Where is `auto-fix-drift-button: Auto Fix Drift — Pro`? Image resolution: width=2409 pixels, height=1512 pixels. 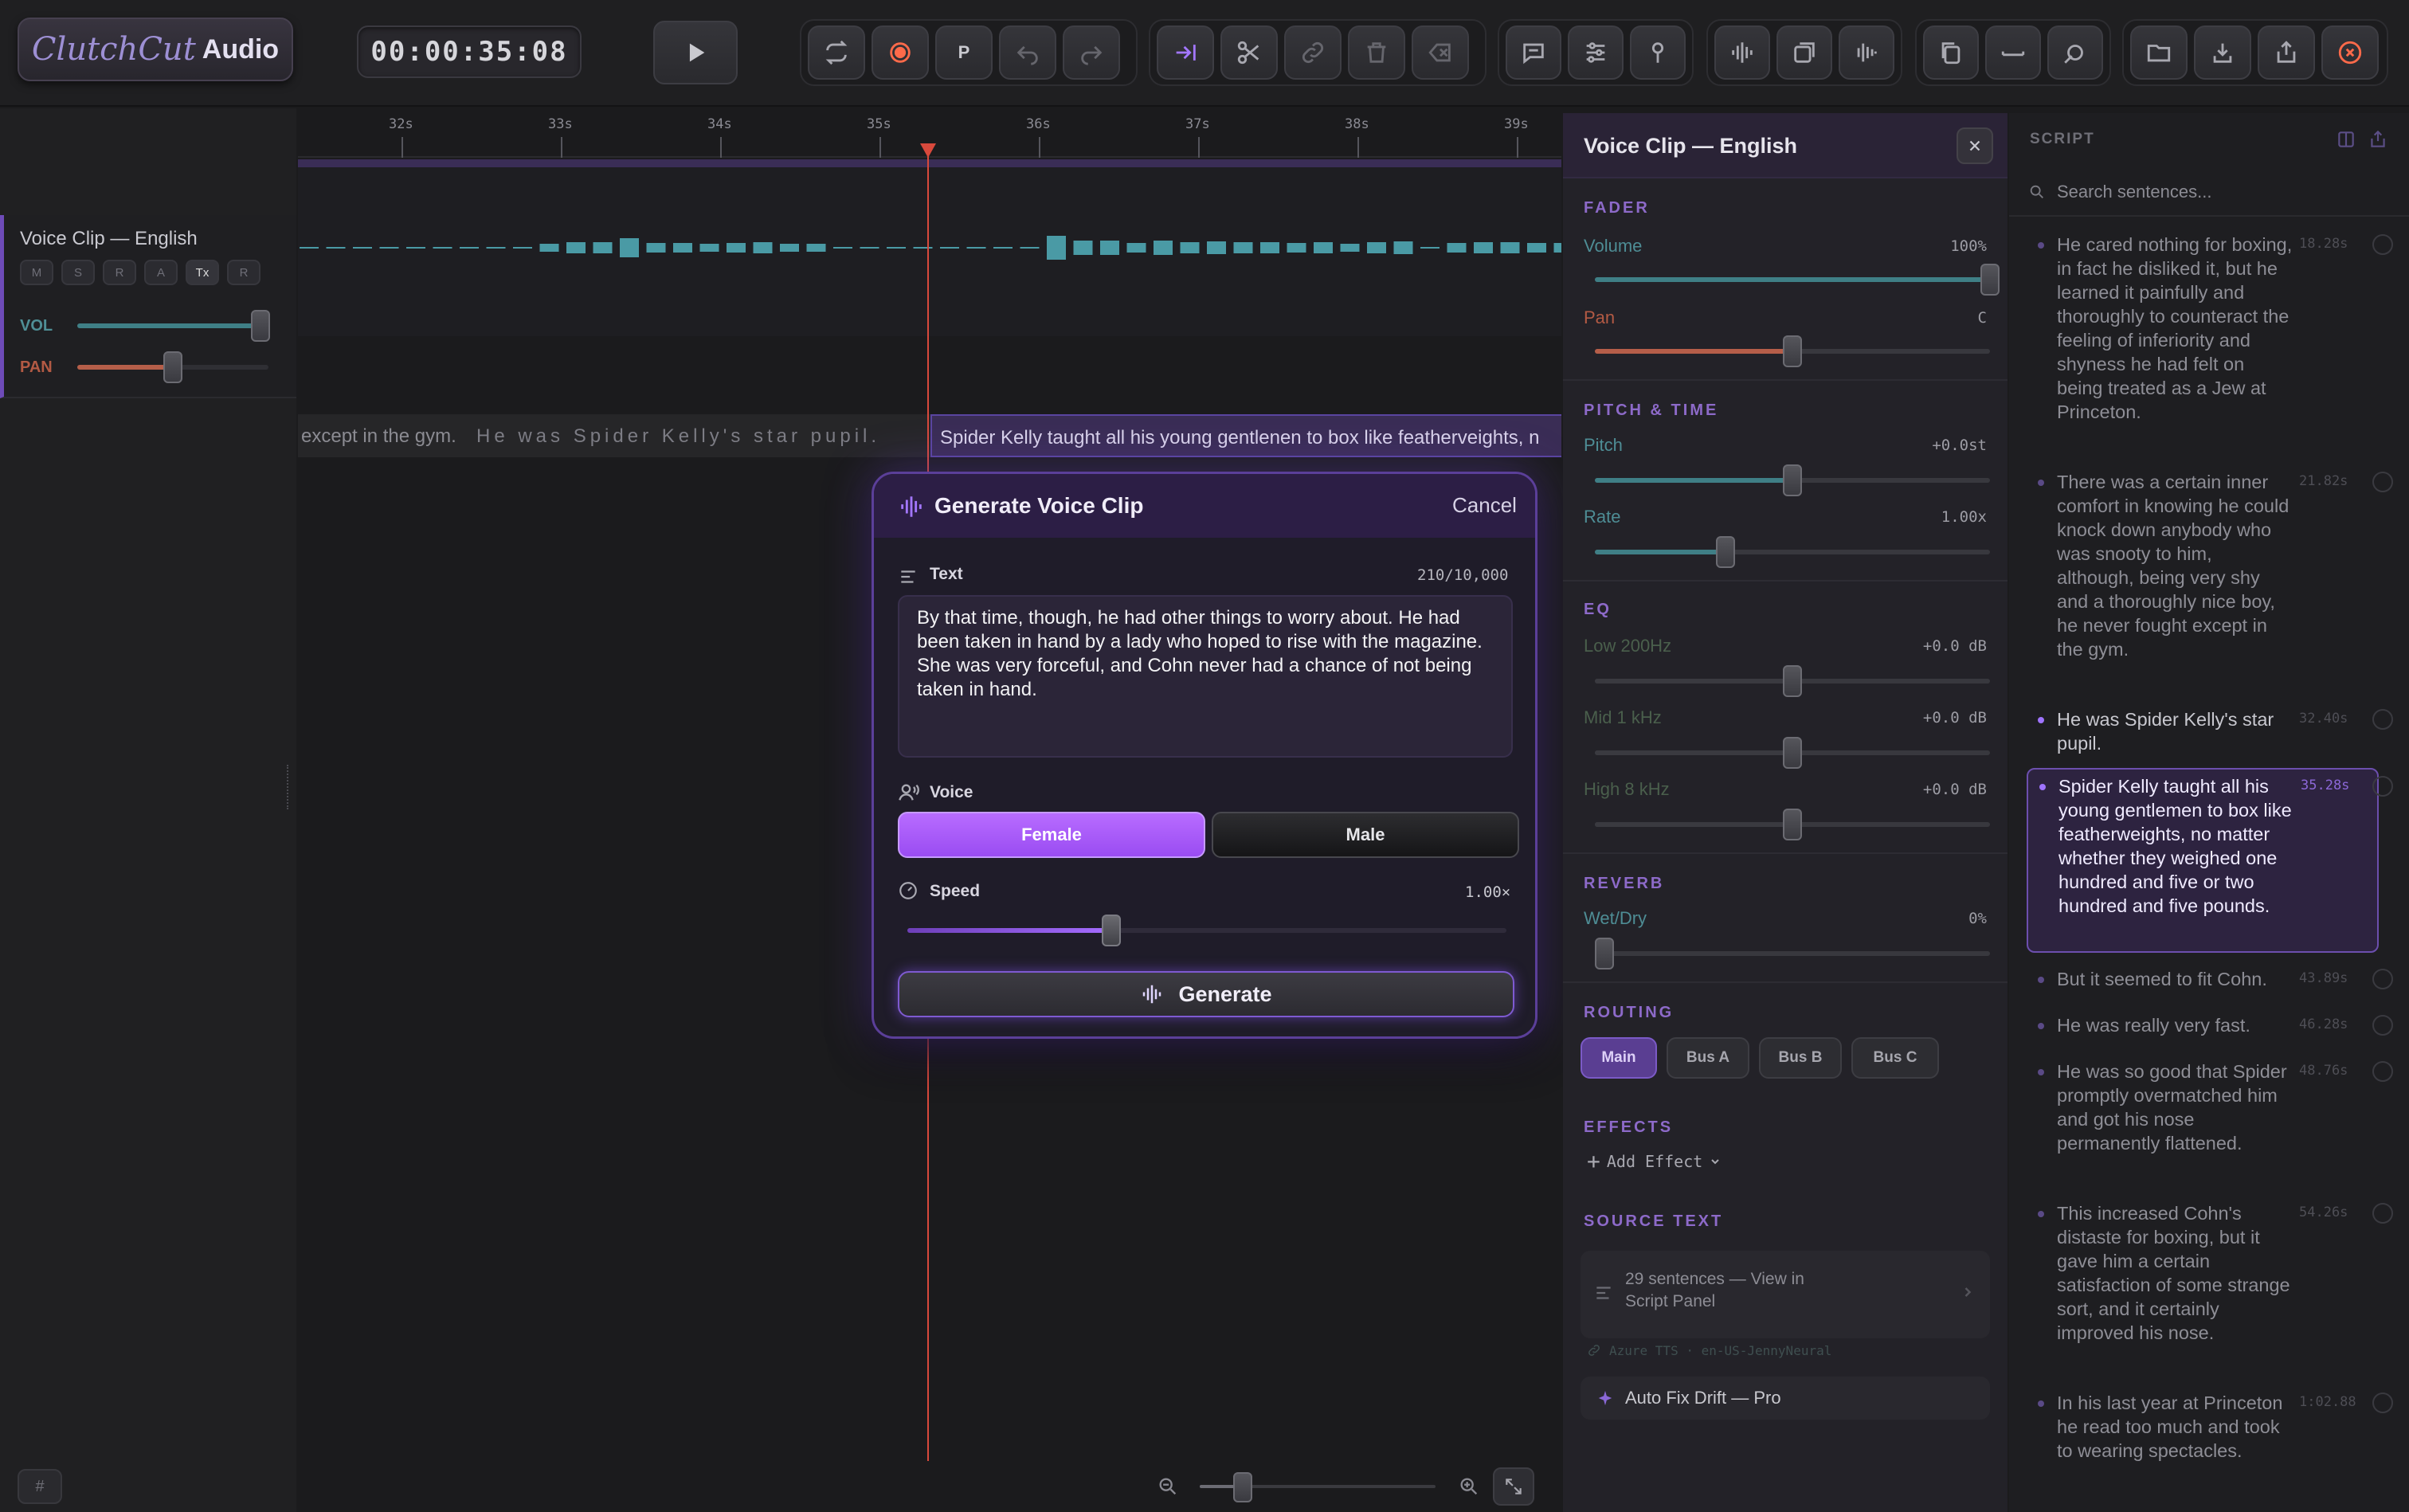 auto-fix-drift-button: Auto Fix Drift — Pro is located at coordinates (1785, 1399).